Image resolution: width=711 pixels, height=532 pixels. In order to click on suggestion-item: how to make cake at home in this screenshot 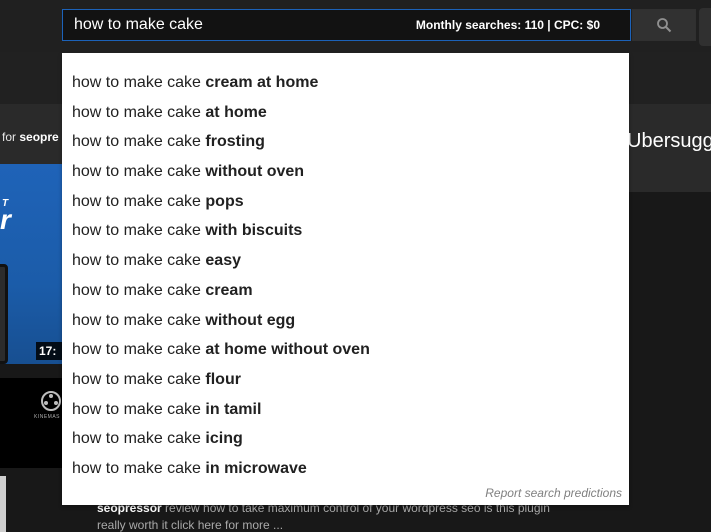, I will do `click(345, 113)`.